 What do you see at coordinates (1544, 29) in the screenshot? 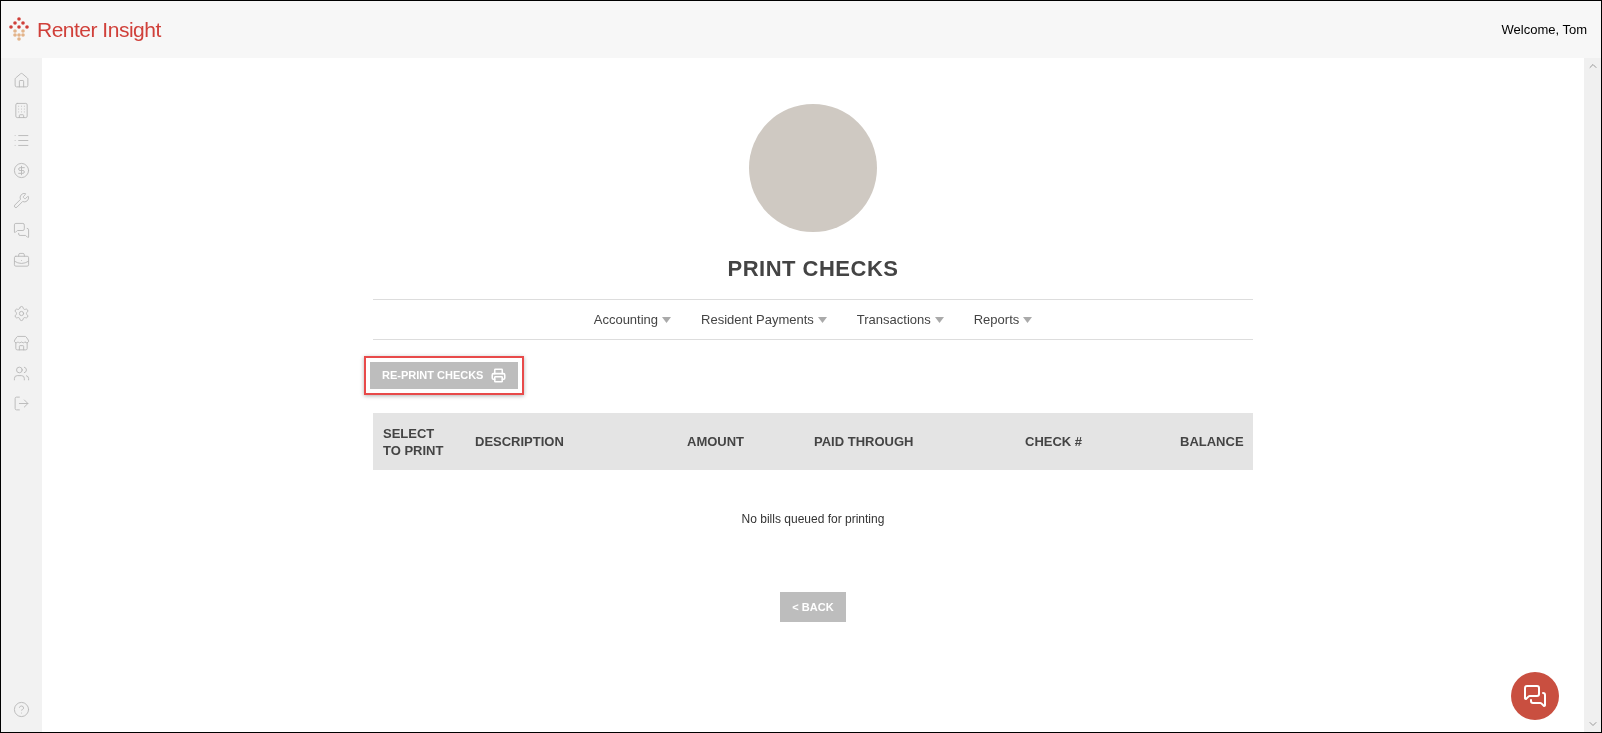
I see `welcome-text: Welcome, Tom` at bounding box center [1544, 29].